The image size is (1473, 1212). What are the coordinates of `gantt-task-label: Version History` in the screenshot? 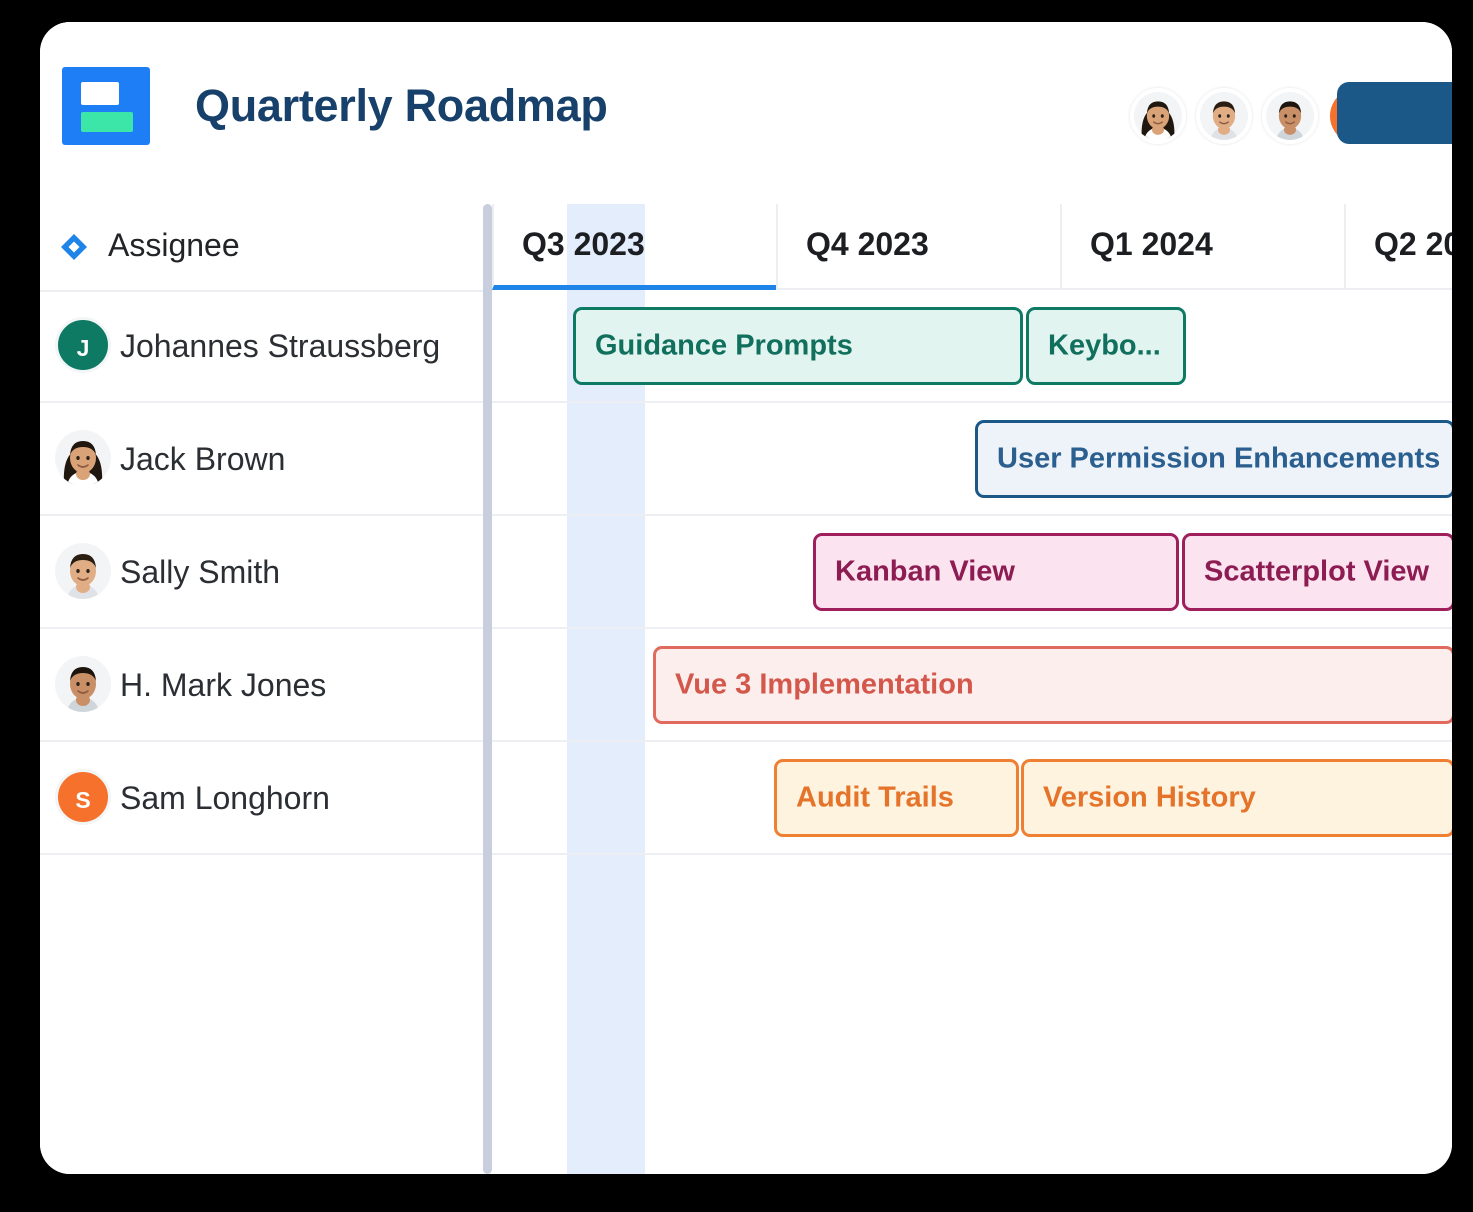 It's located at (1149, 797).